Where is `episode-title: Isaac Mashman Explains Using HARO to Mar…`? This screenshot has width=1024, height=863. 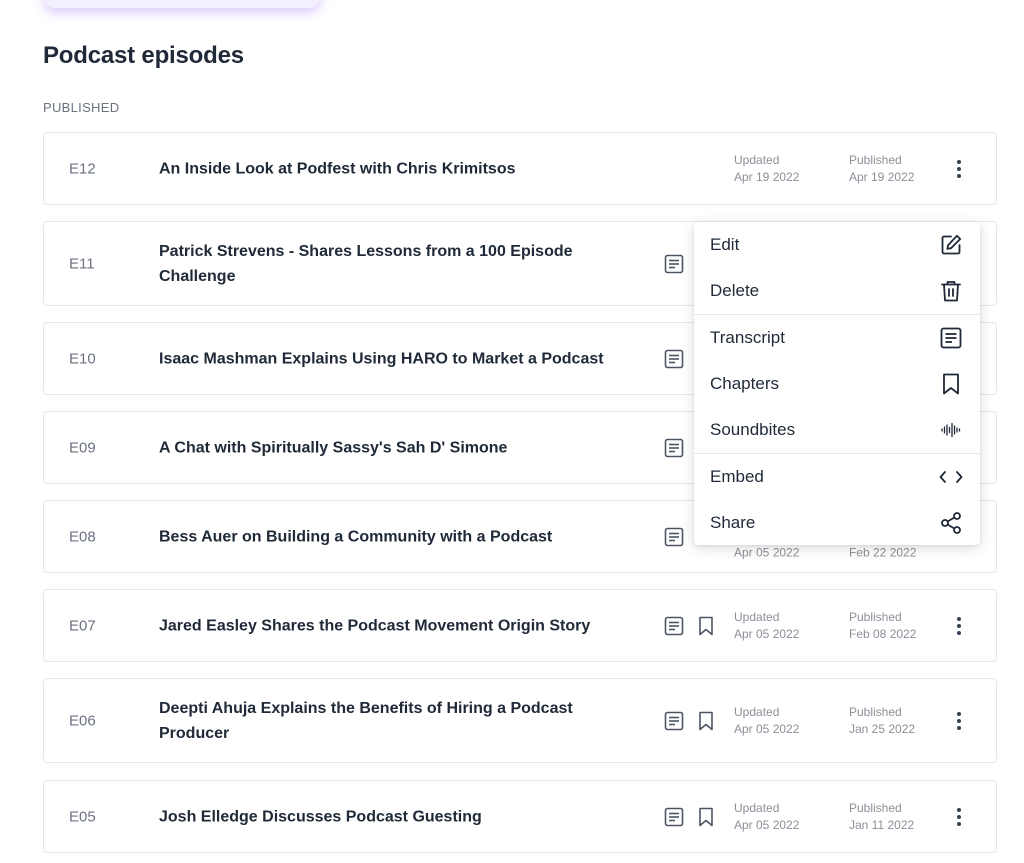
episode-title: Isaac Mashman Explains Using HARO to Mar… is located at coordinates (389, 358).